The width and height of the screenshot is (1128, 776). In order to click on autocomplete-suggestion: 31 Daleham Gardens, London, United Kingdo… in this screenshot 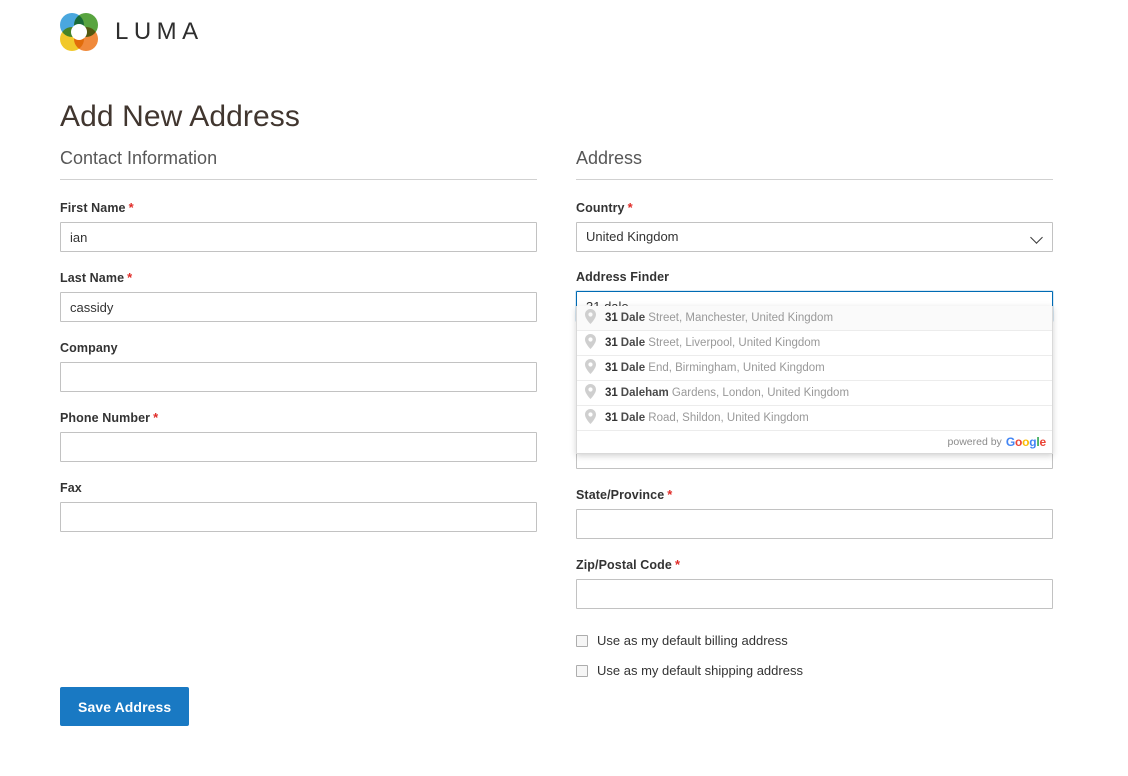, I will do `click(814, 393)`.